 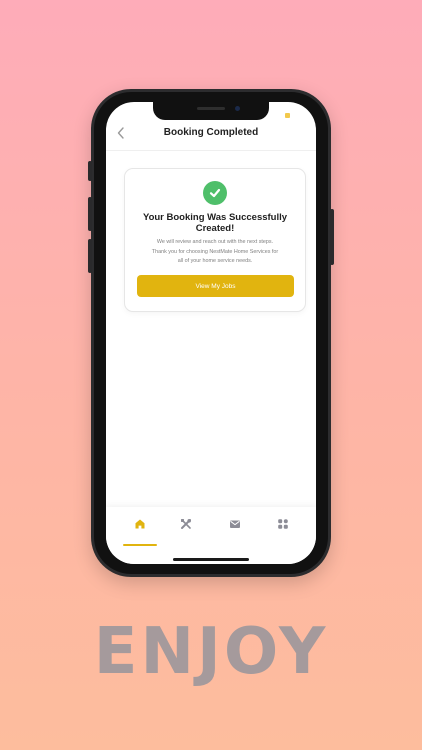 What do you see at coordinates (211, 111) in the screenshot?
I see `notch` at bounding box center [211, 111].